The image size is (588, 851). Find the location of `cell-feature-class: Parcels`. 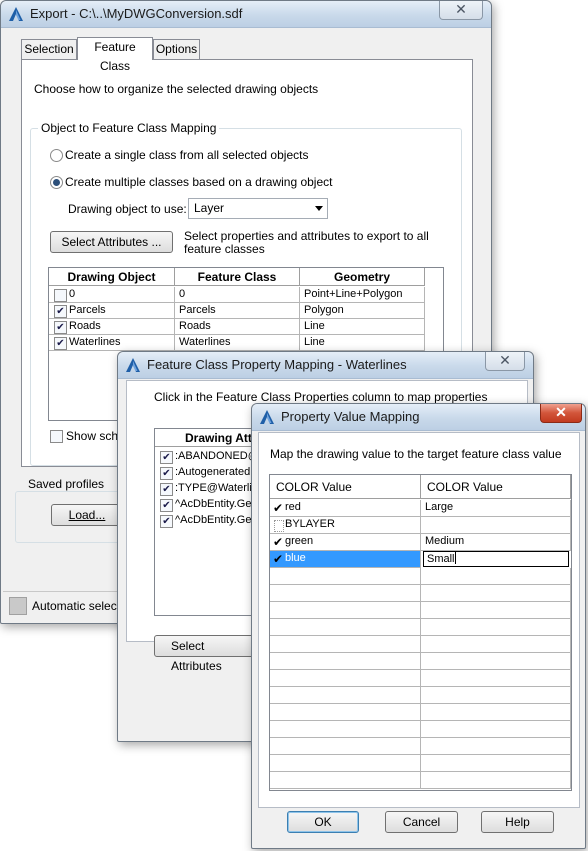

cell-feature-class: Parcels is located at coordinates (237, 311).